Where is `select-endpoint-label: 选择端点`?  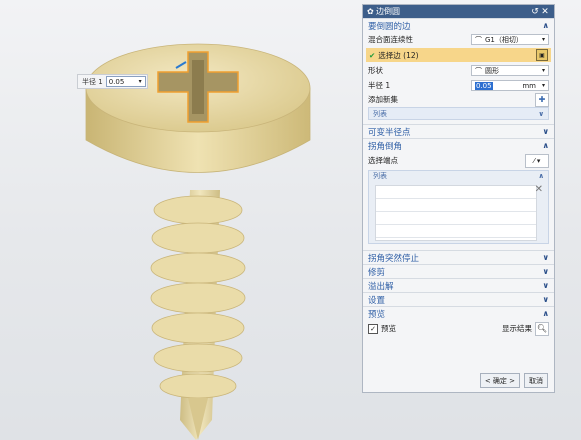
select-endpoint-label: 选择端点 is located at coordinates (383, 160).